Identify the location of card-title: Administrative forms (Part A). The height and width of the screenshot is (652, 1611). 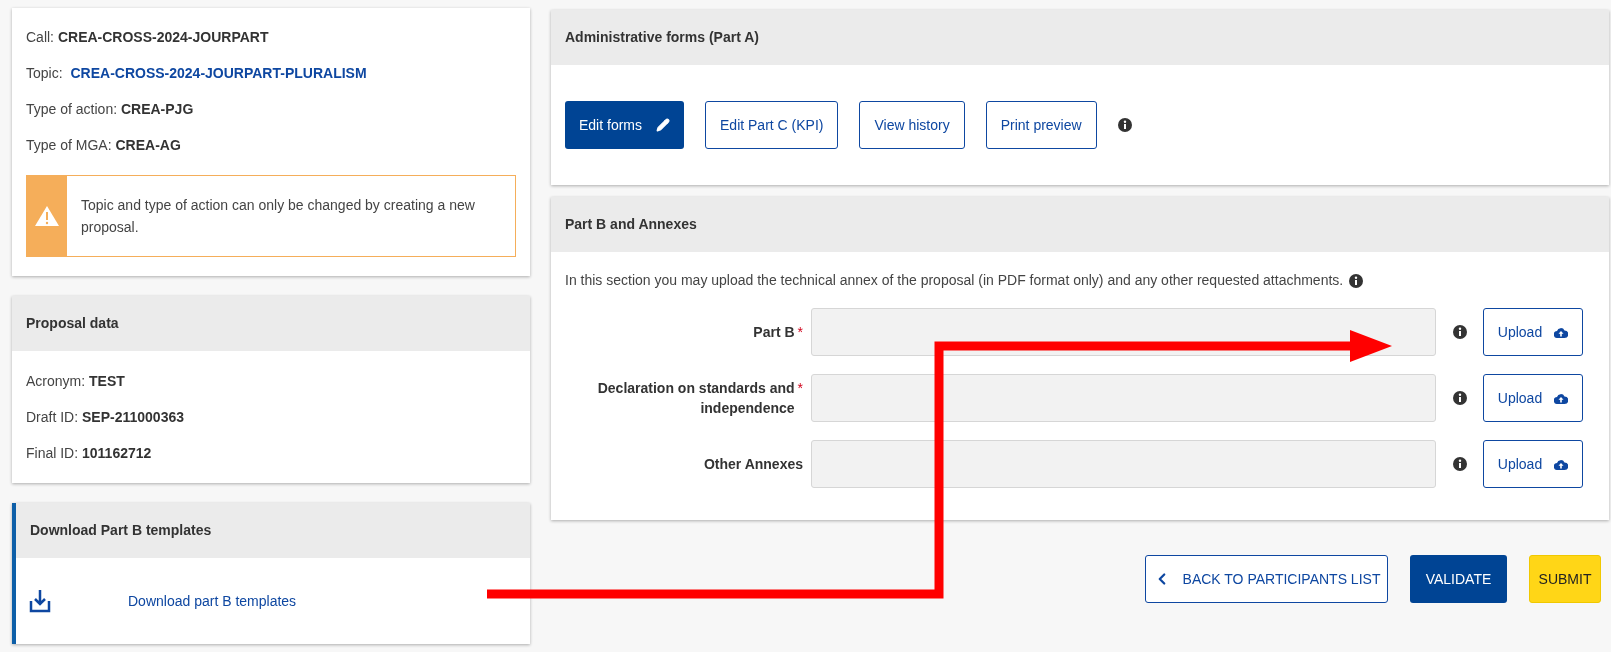
(662, 37).